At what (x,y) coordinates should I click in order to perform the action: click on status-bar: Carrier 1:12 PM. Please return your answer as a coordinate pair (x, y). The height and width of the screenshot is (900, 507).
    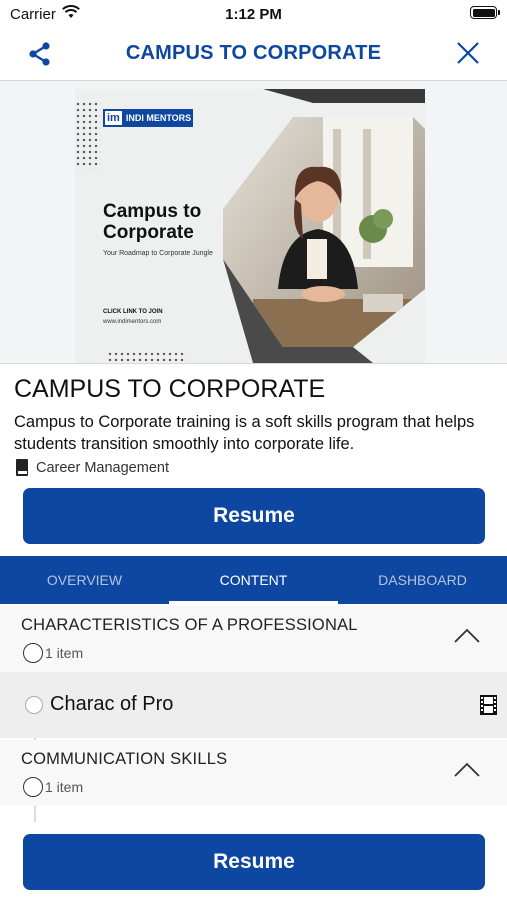
    Looking at the image, I should click on (253, 14).